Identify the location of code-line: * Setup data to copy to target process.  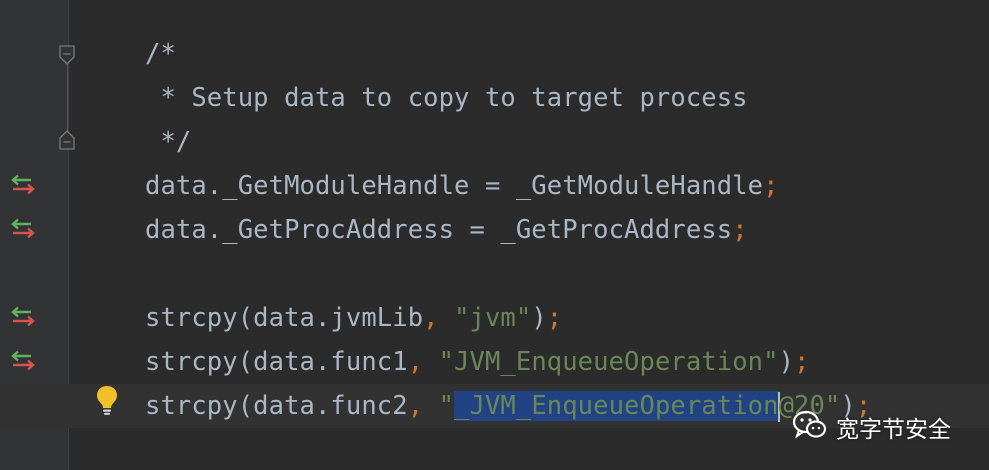
(494, 98).